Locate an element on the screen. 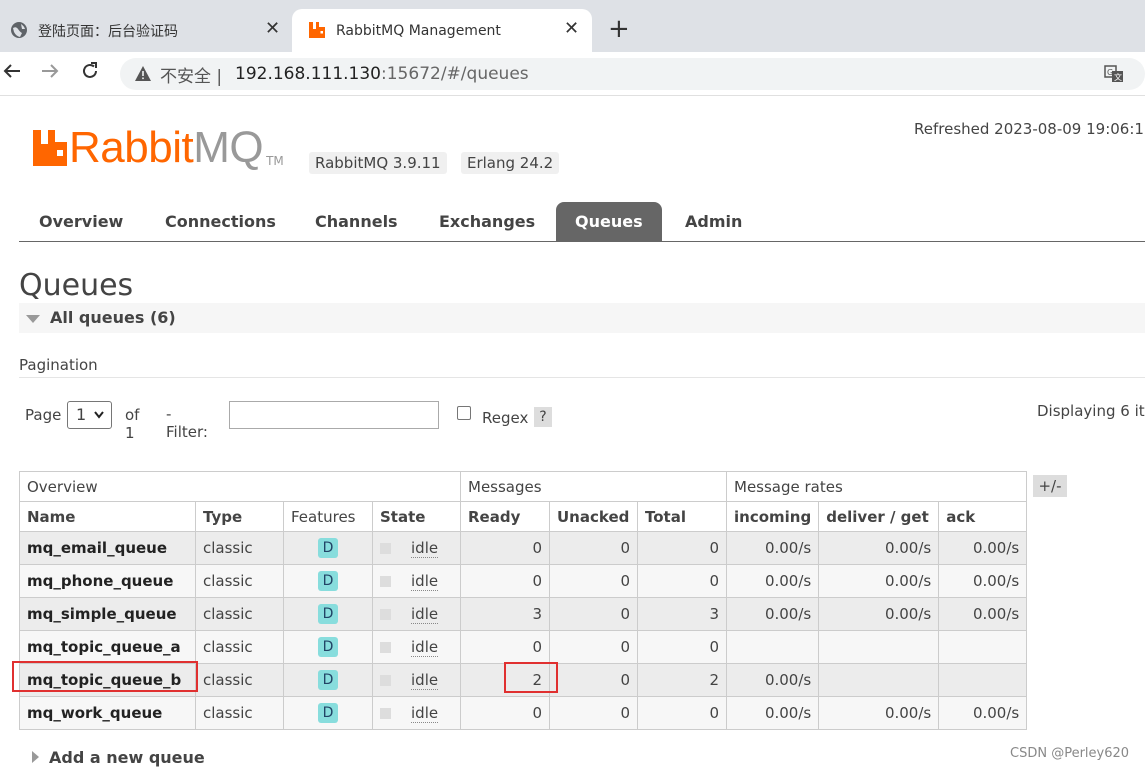 The image size is (1145, 771). group-messages: Messages is located at coordinates (593, 486).